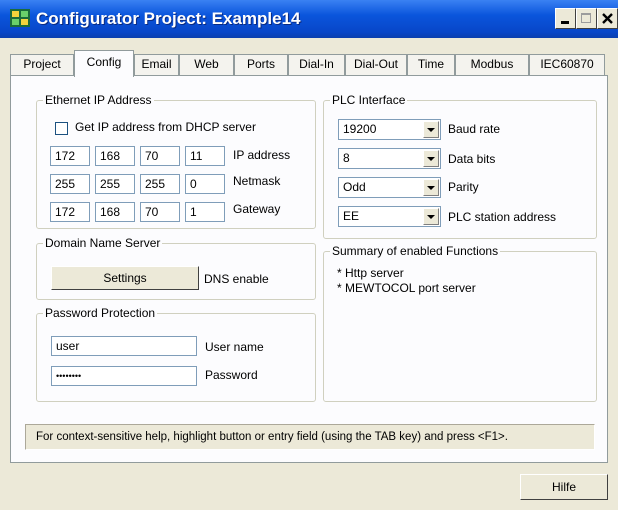 This screenshot has height=510, width=618. Describe the element at coordinates (369, 100) in the screenshot. I see `plc-legend: PLC Interface` at that location.